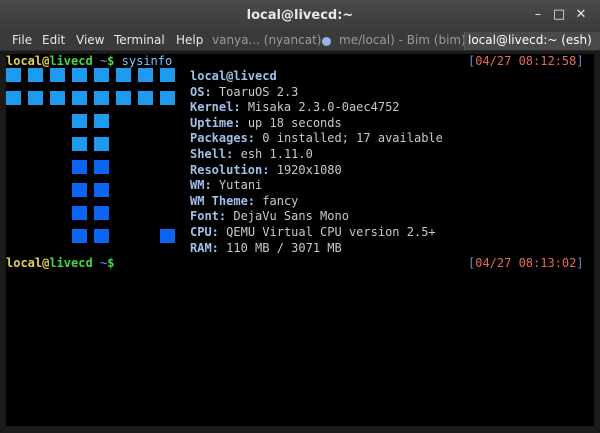 The width and height of the screenshot is (600, 433). What do you see at coordinates (201, 91) in the screenshot?
I see `sysinfo-label: OS:` at bounding box center [201, 91].